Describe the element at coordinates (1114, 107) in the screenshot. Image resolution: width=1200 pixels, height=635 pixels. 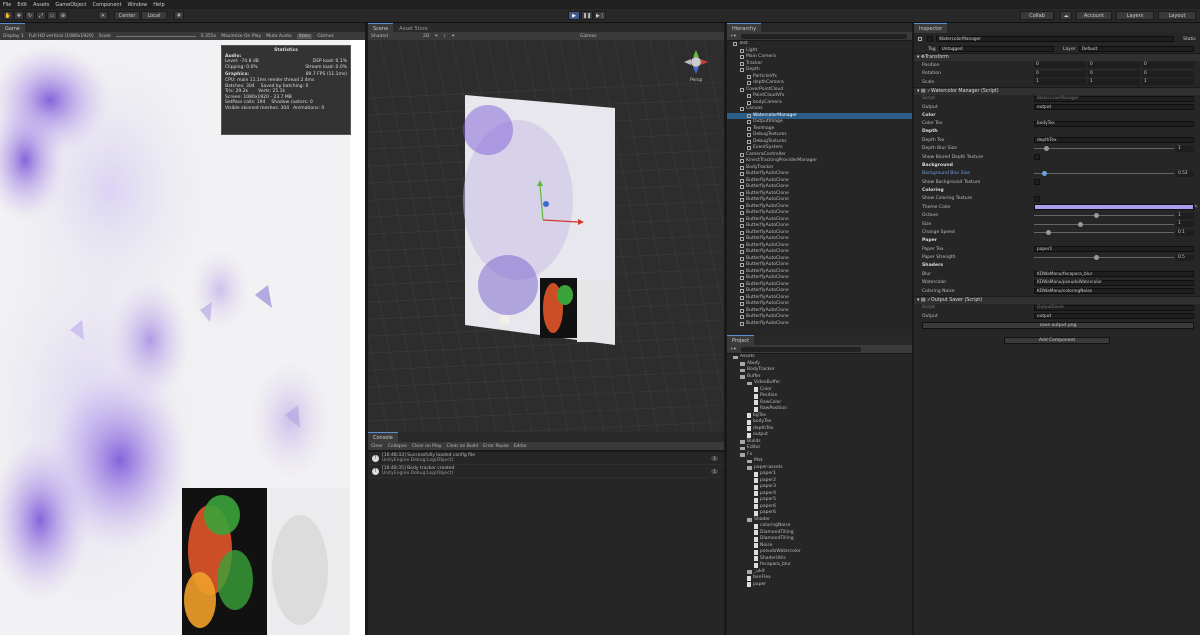
I see `wm-output-field: output` at that location.